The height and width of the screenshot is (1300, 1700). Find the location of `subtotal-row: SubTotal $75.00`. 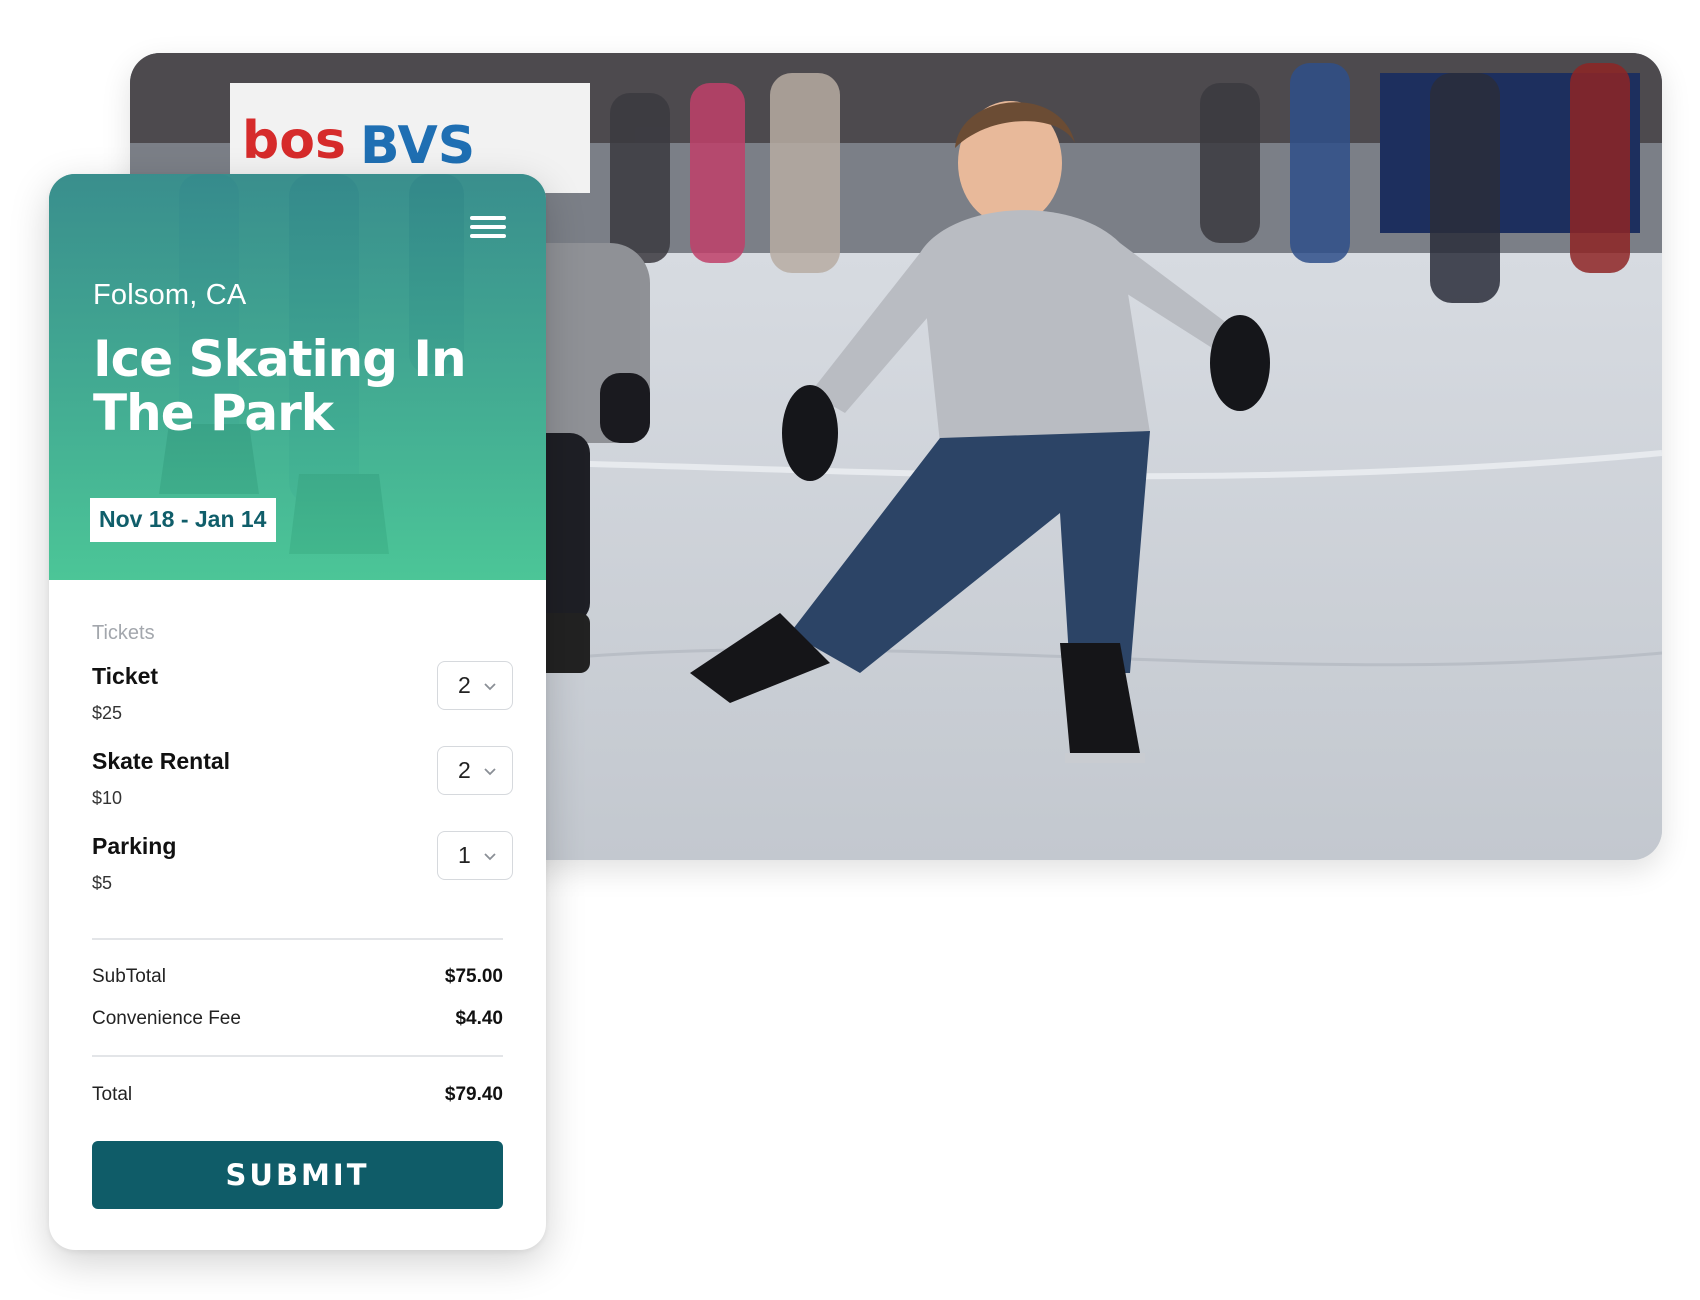

subtotal-row: SubTotal $75.00 is located at coordinates (297, 977).